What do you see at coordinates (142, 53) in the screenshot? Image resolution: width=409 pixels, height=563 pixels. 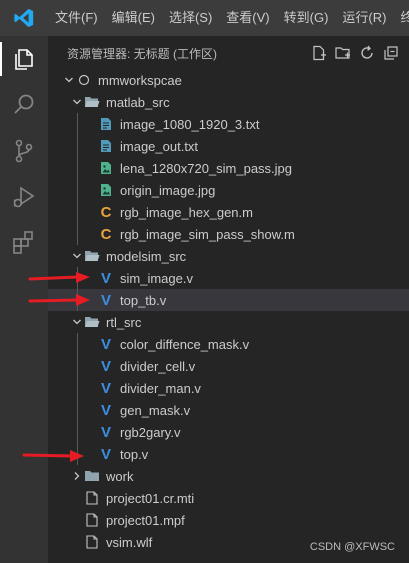 I see `explorer-title: 资源管理器: 无标题 (工作区)` at bounding box center [142, 53].